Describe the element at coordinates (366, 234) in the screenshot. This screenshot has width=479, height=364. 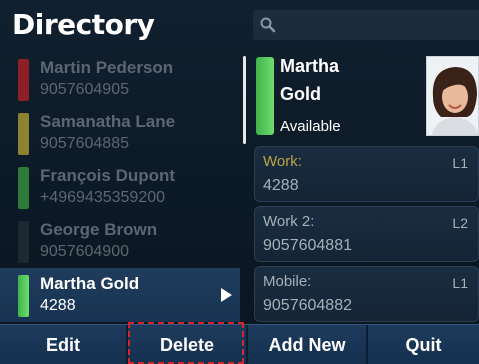
I see `phone-field-work-2: Work 2: 9057604881 L2` at that location.